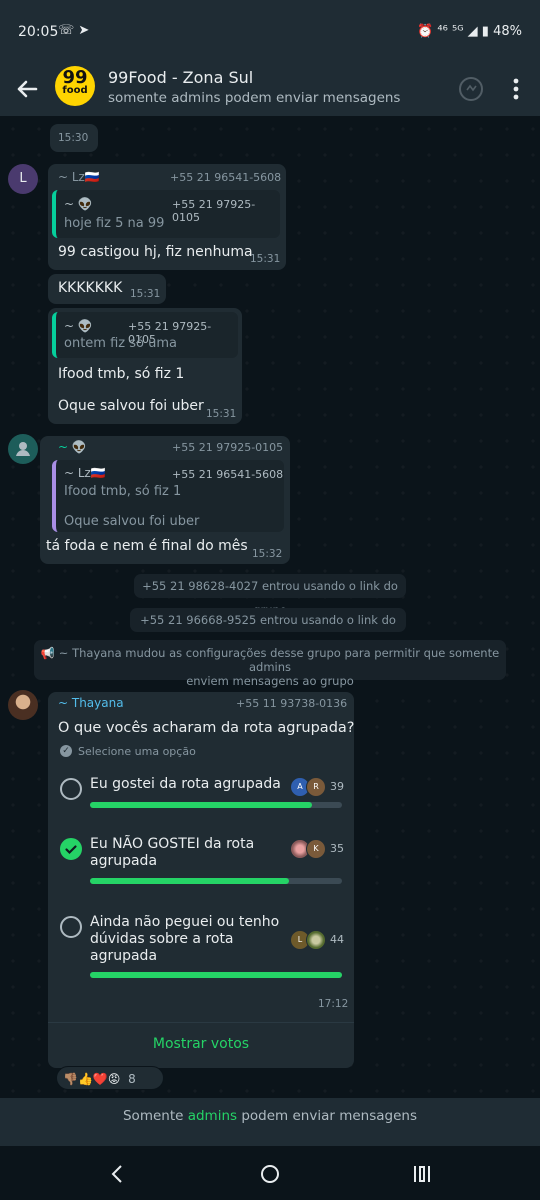 This screenshot has height=1200, width=540. What do you see at coordinates (72, 447) in the screenshot?
I see `sender-name: ~ 👽` at bounding box center [72, 447].